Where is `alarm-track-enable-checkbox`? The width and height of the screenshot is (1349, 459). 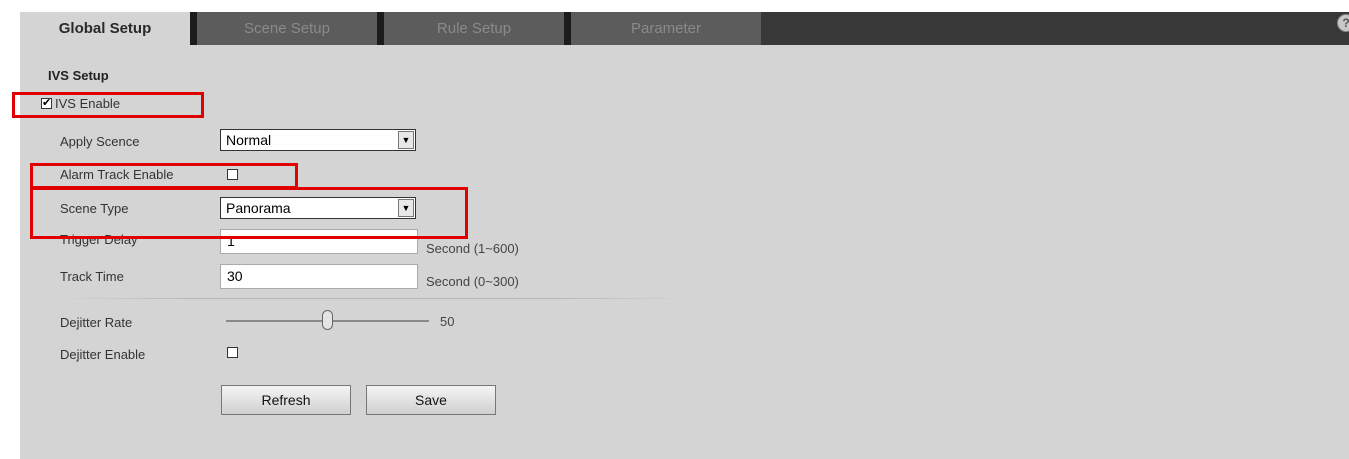
alarm-track-enable-checkbox is located at coordinates (232, 174).